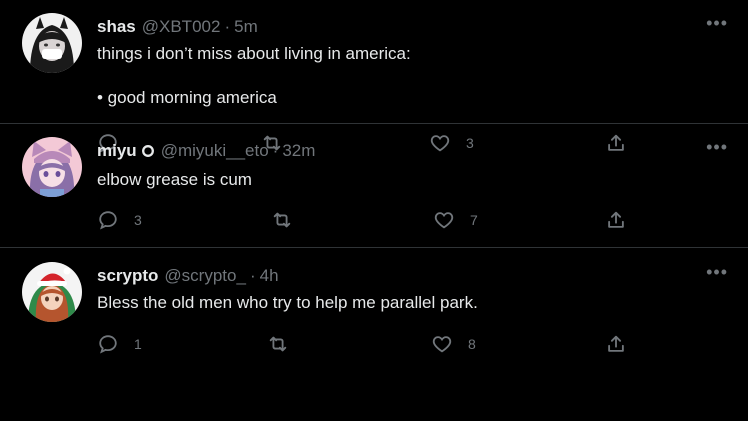  What do you see at coordinates (174, 179) in the screenshot?
I see `tweet-text: elbow grease is cum` at bounding box center [174, 179].